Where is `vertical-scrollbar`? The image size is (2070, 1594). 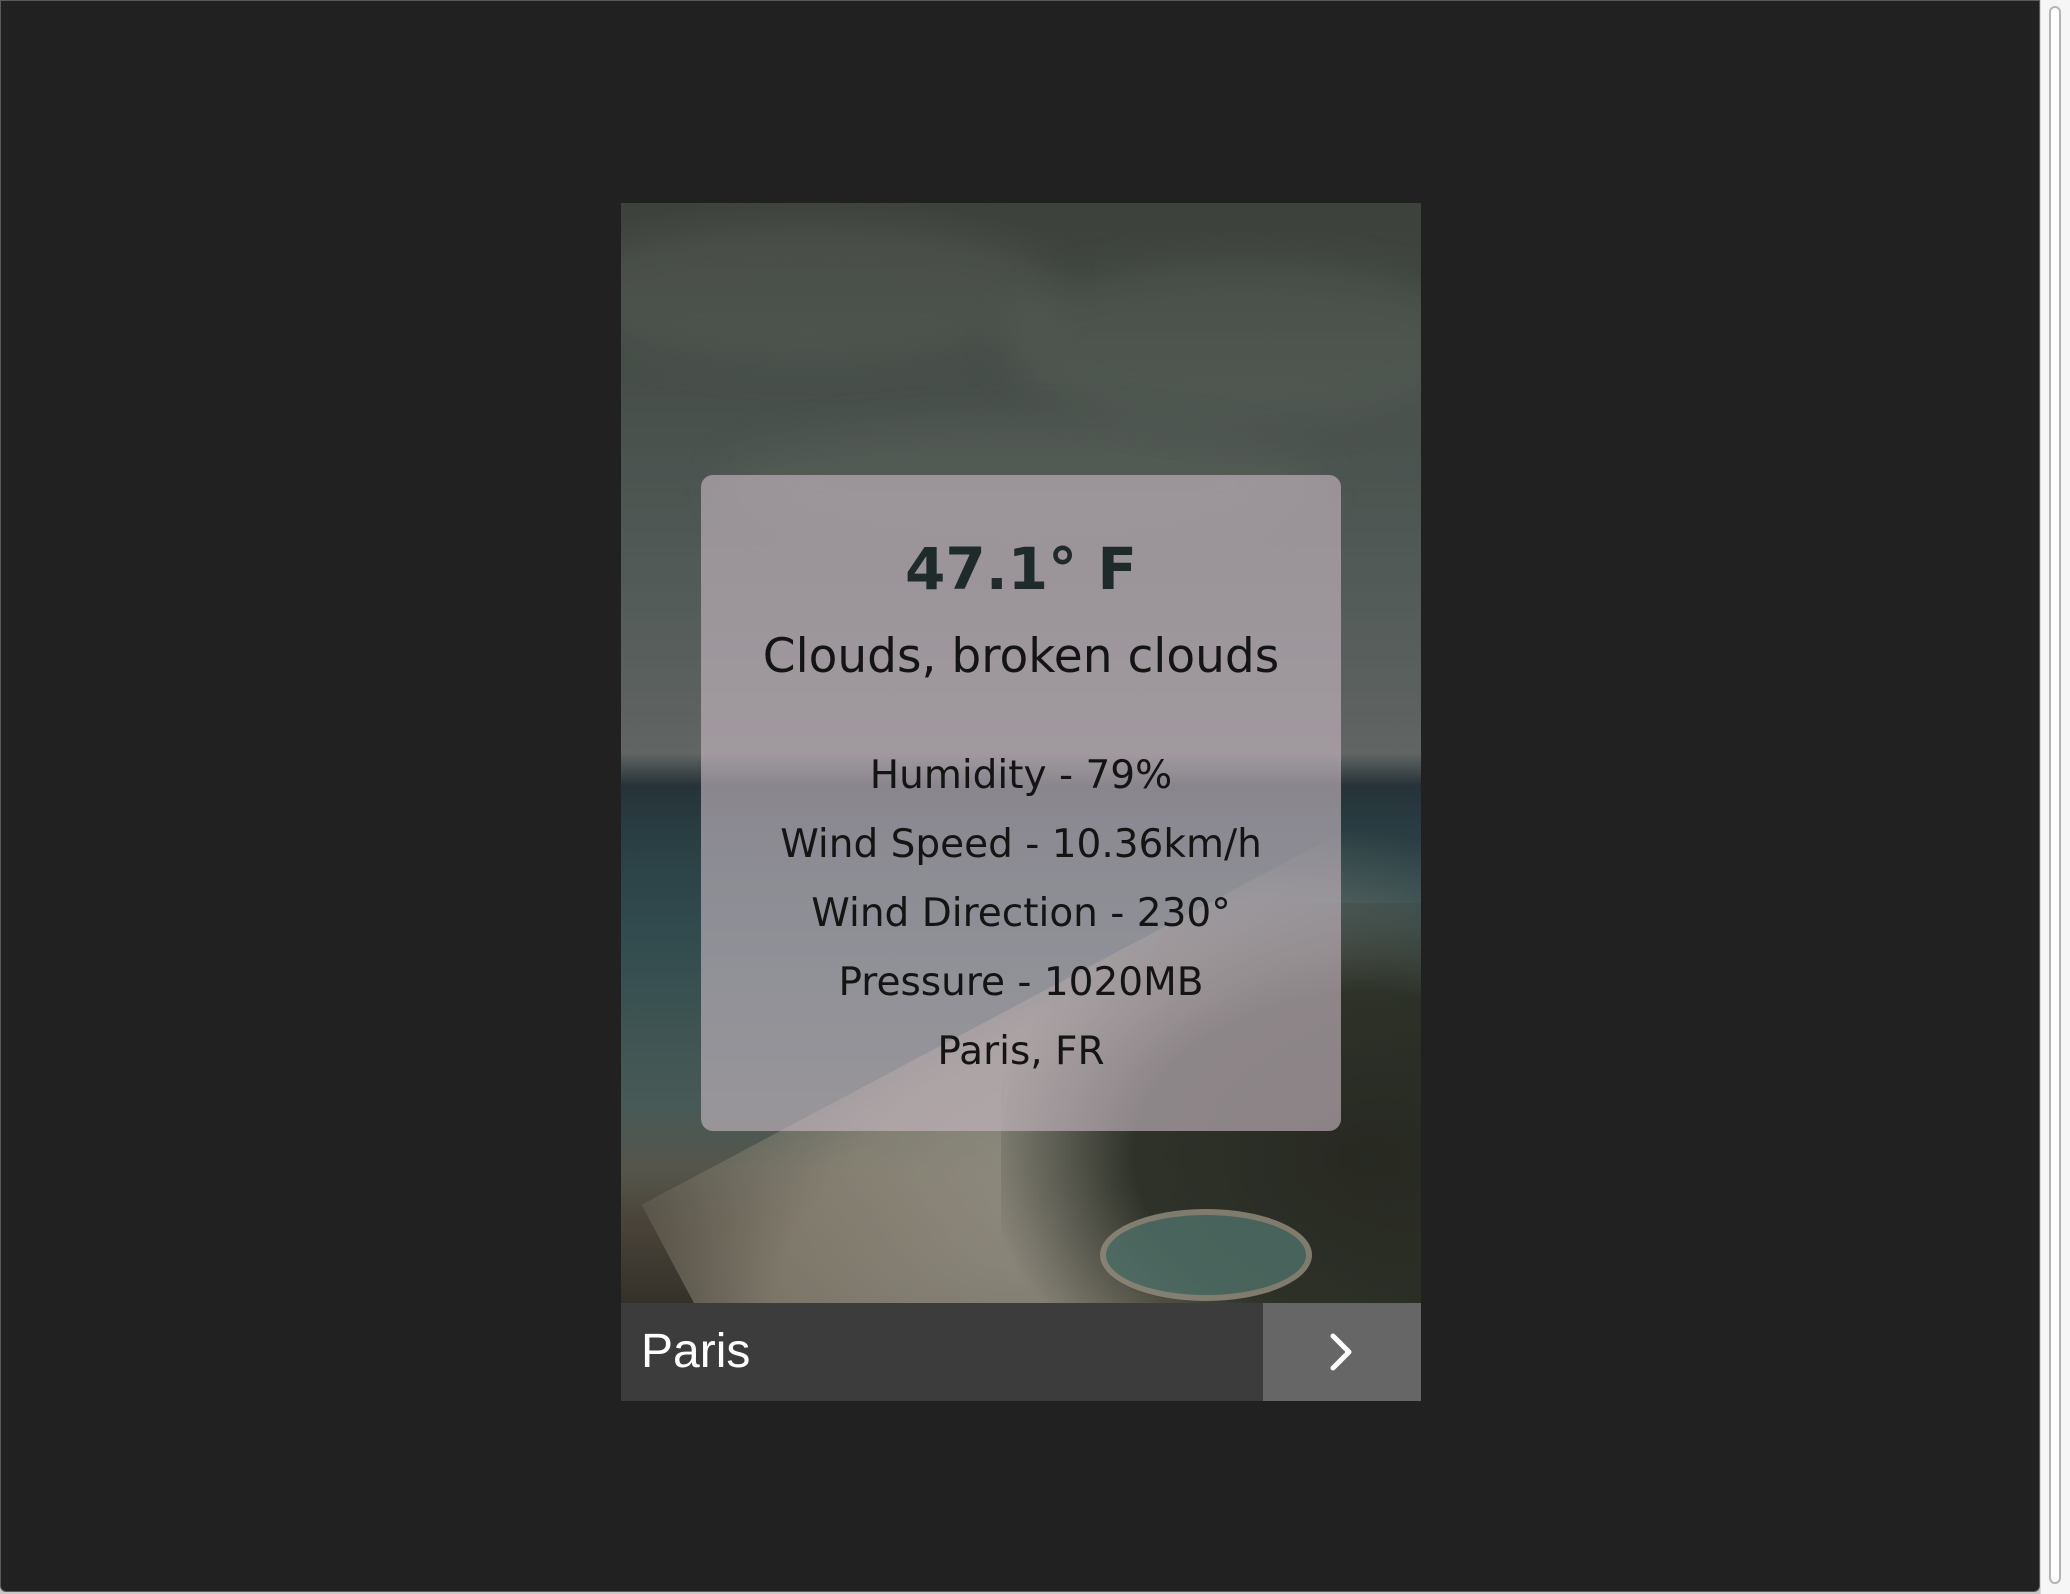
vertical-scrollbar is located at coordinates (2055, 797).